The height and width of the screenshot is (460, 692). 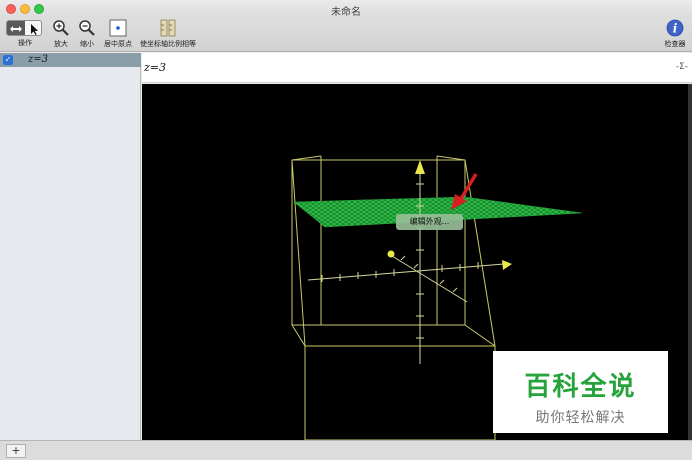 I want to click on operate-tool: 操作, so click(x=25, y=33).